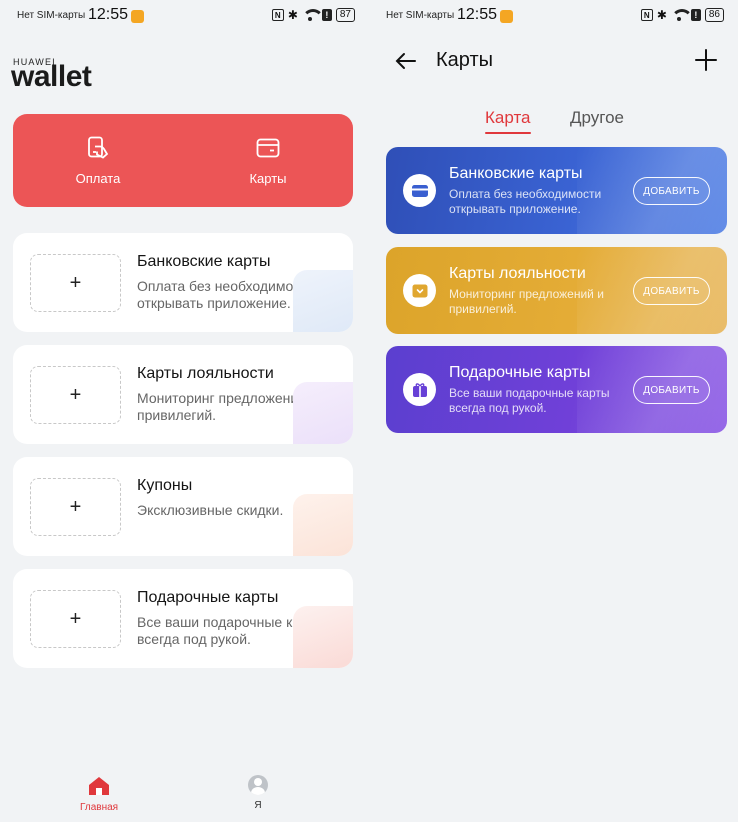 This screenshot has width=738, height=822. What do you see at coordinates (706, 60) in the screenshot?
I see `add-icon` at bounding box center [706, 60].